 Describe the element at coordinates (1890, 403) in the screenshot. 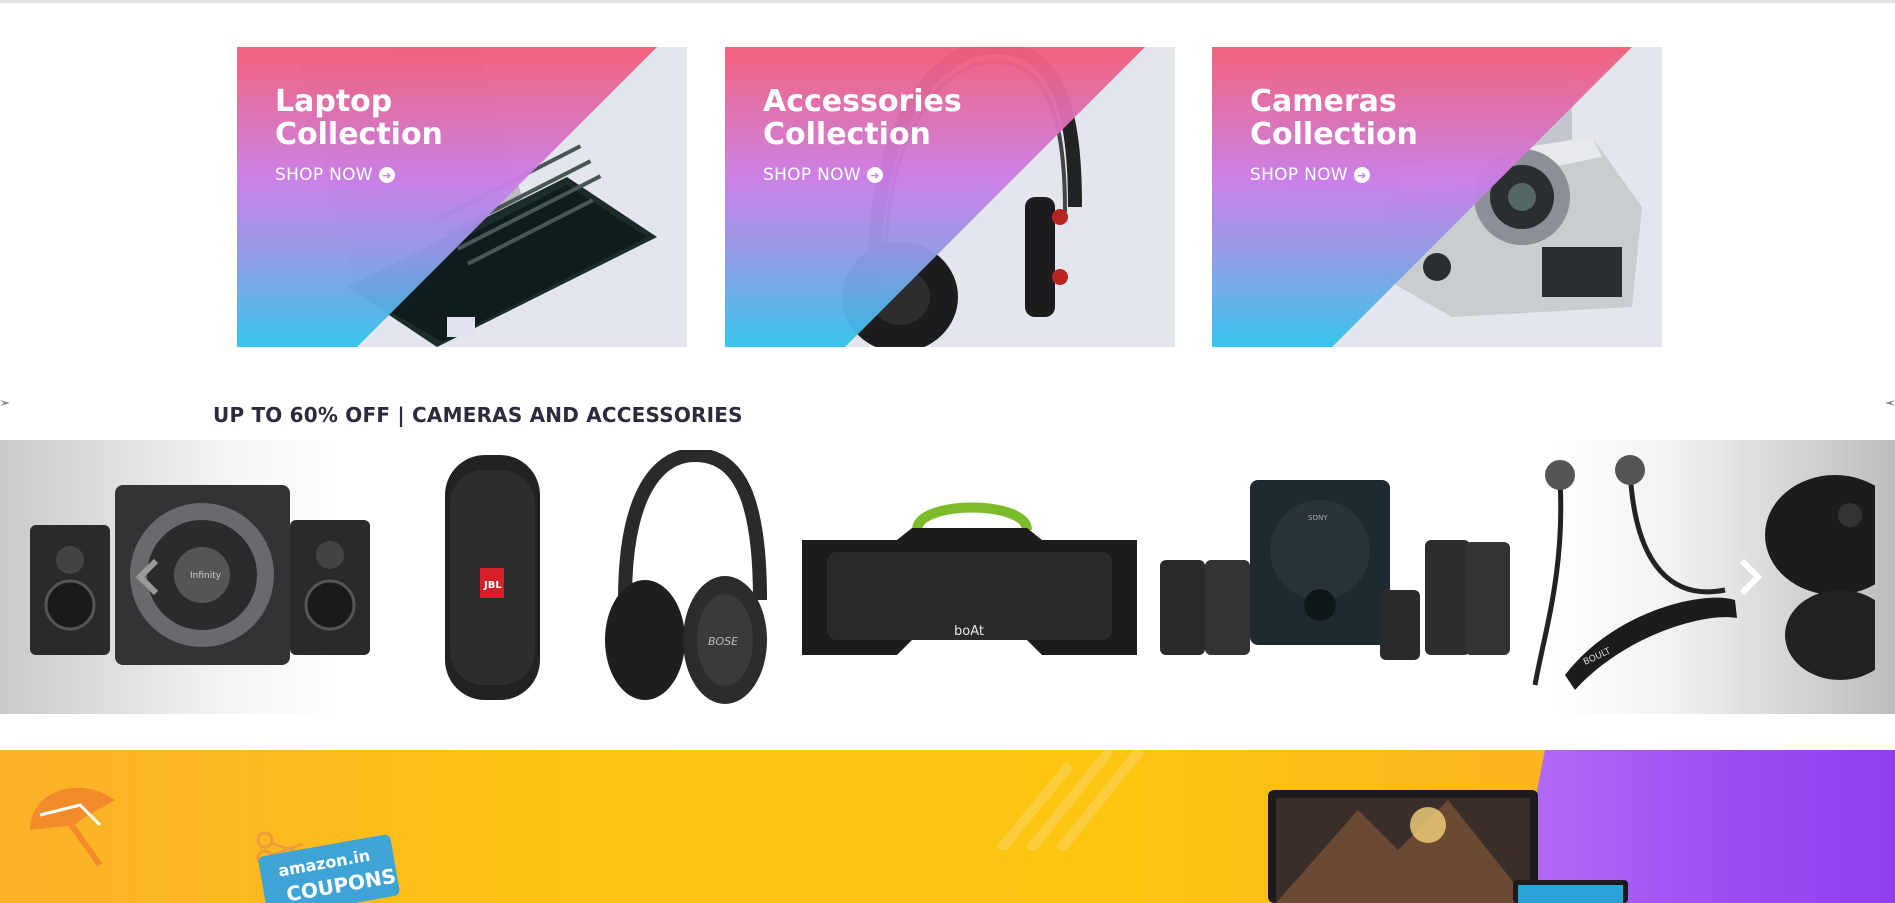

I see `arrow-right-edge-icon` at that location.